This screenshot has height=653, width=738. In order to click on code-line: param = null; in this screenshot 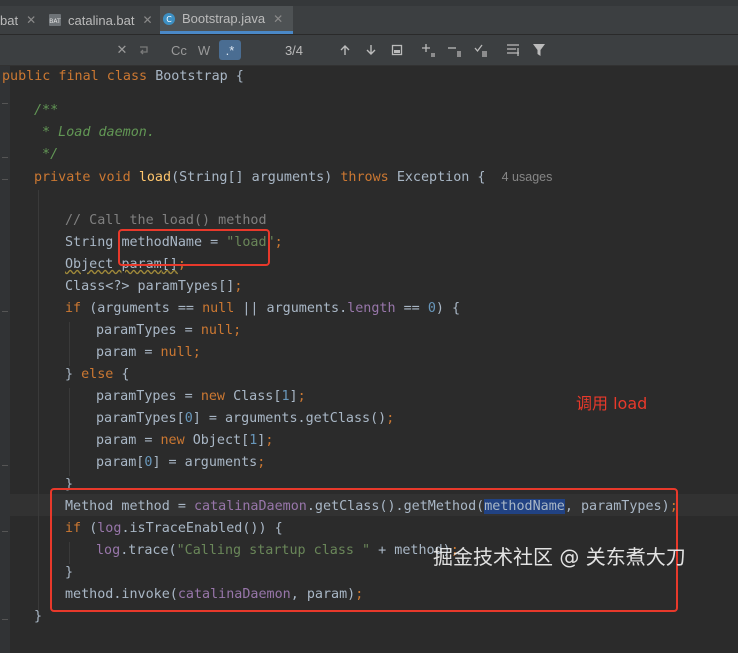, I will do `click(148, 353)`.